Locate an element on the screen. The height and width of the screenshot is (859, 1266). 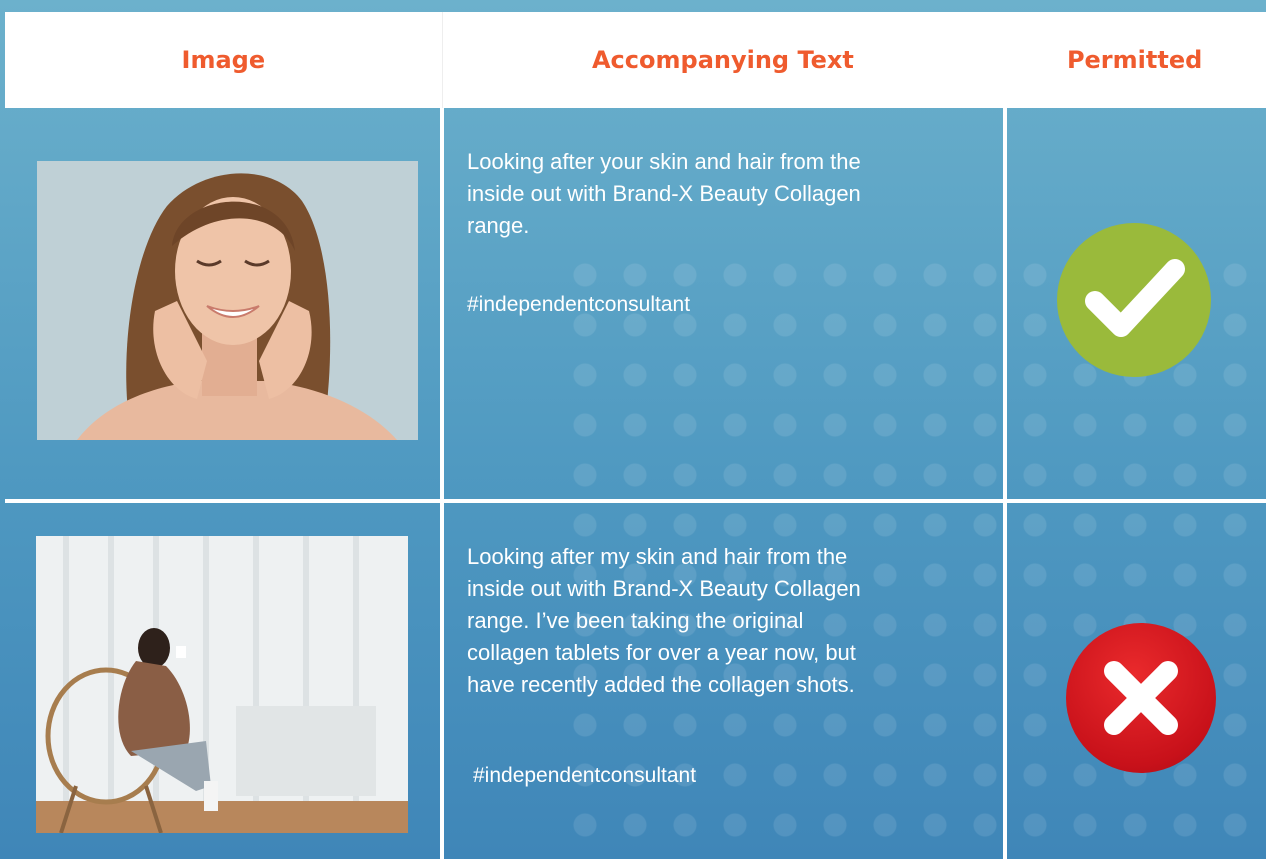
table-header: Image Accompanying Text Permitted is located at coordinates (635, 60).